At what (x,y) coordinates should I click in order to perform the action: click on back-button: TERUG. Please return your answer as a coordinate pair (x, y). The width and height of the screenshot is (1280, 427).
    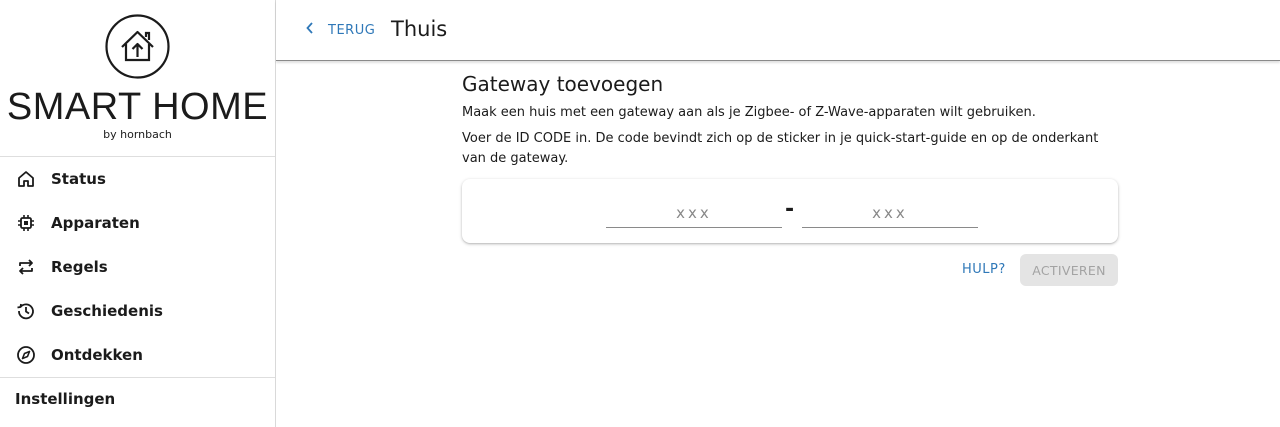
    Looking at the image, I should click on (340, 30).